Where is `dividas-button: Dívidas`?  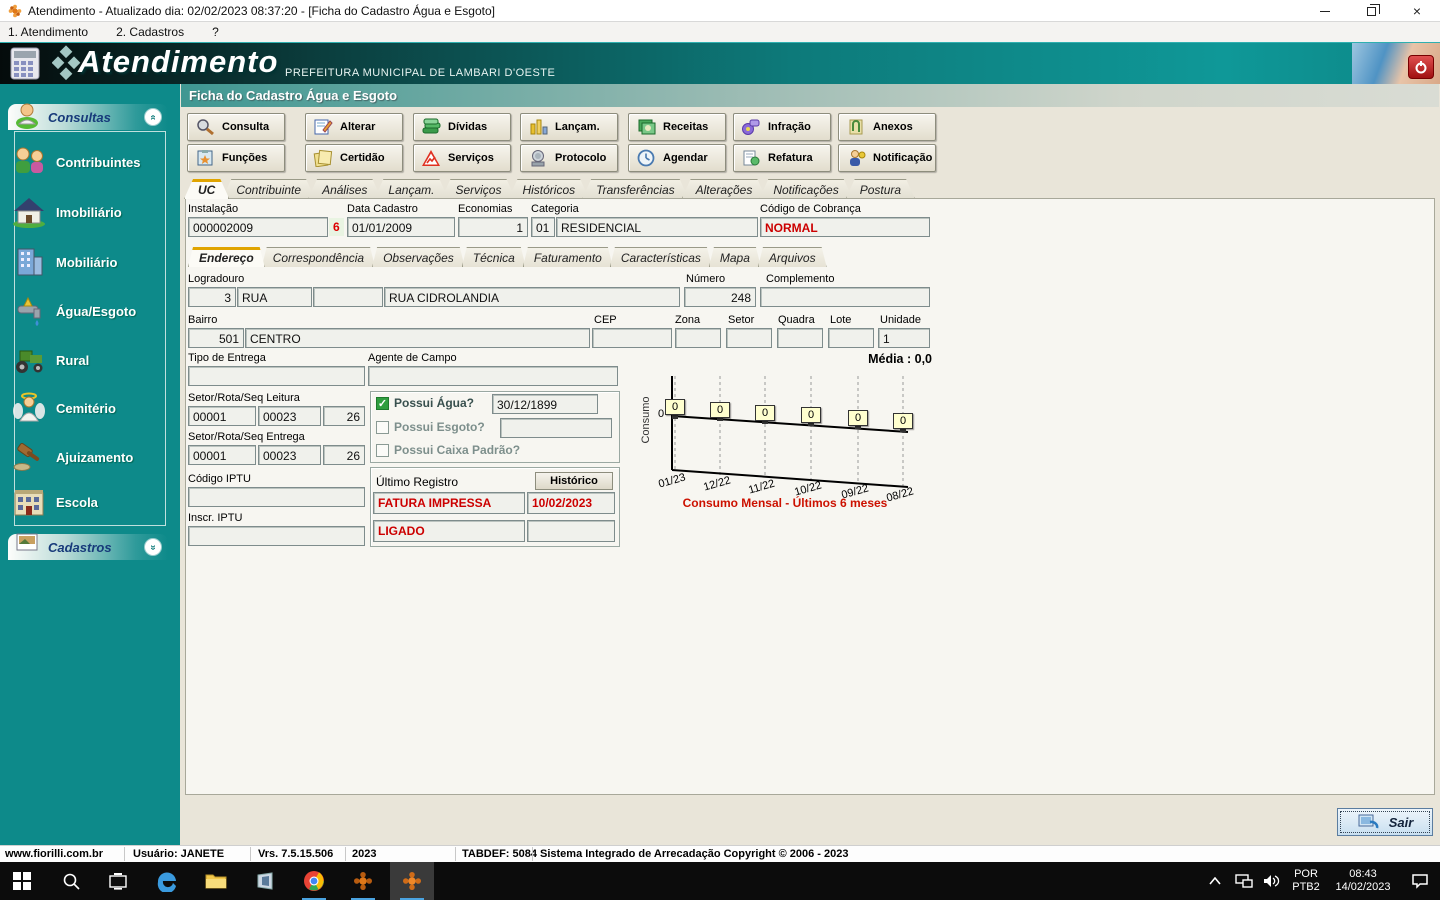 dividas-button: Dívidas is located at coordinates (462, 127).